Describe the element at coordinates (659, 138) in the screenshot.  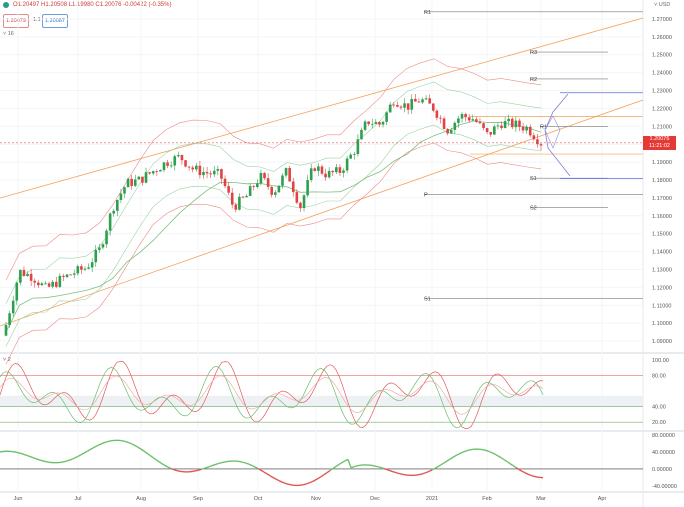
I see `current-price-value: 1.20076` at that location.